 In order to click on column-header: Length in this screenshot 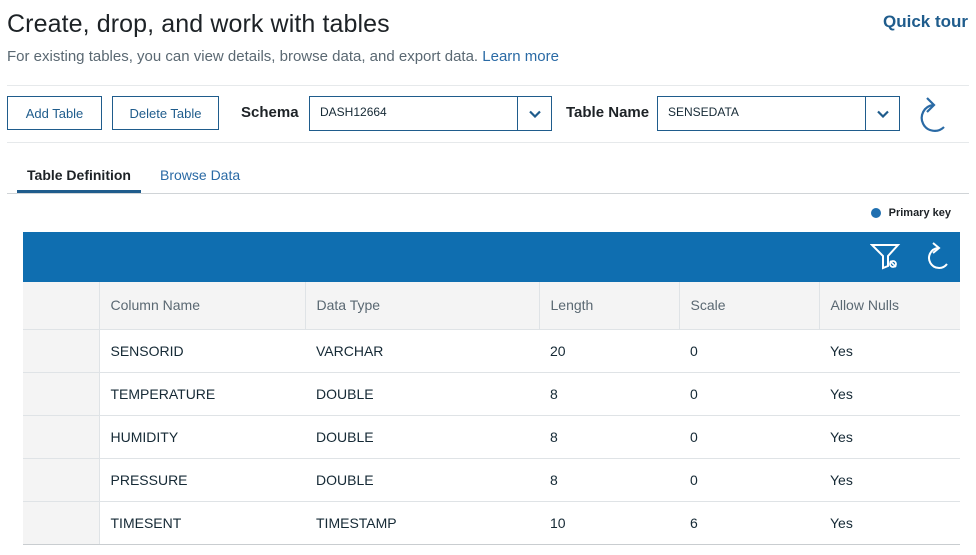, I will do `click(608, 306)`.